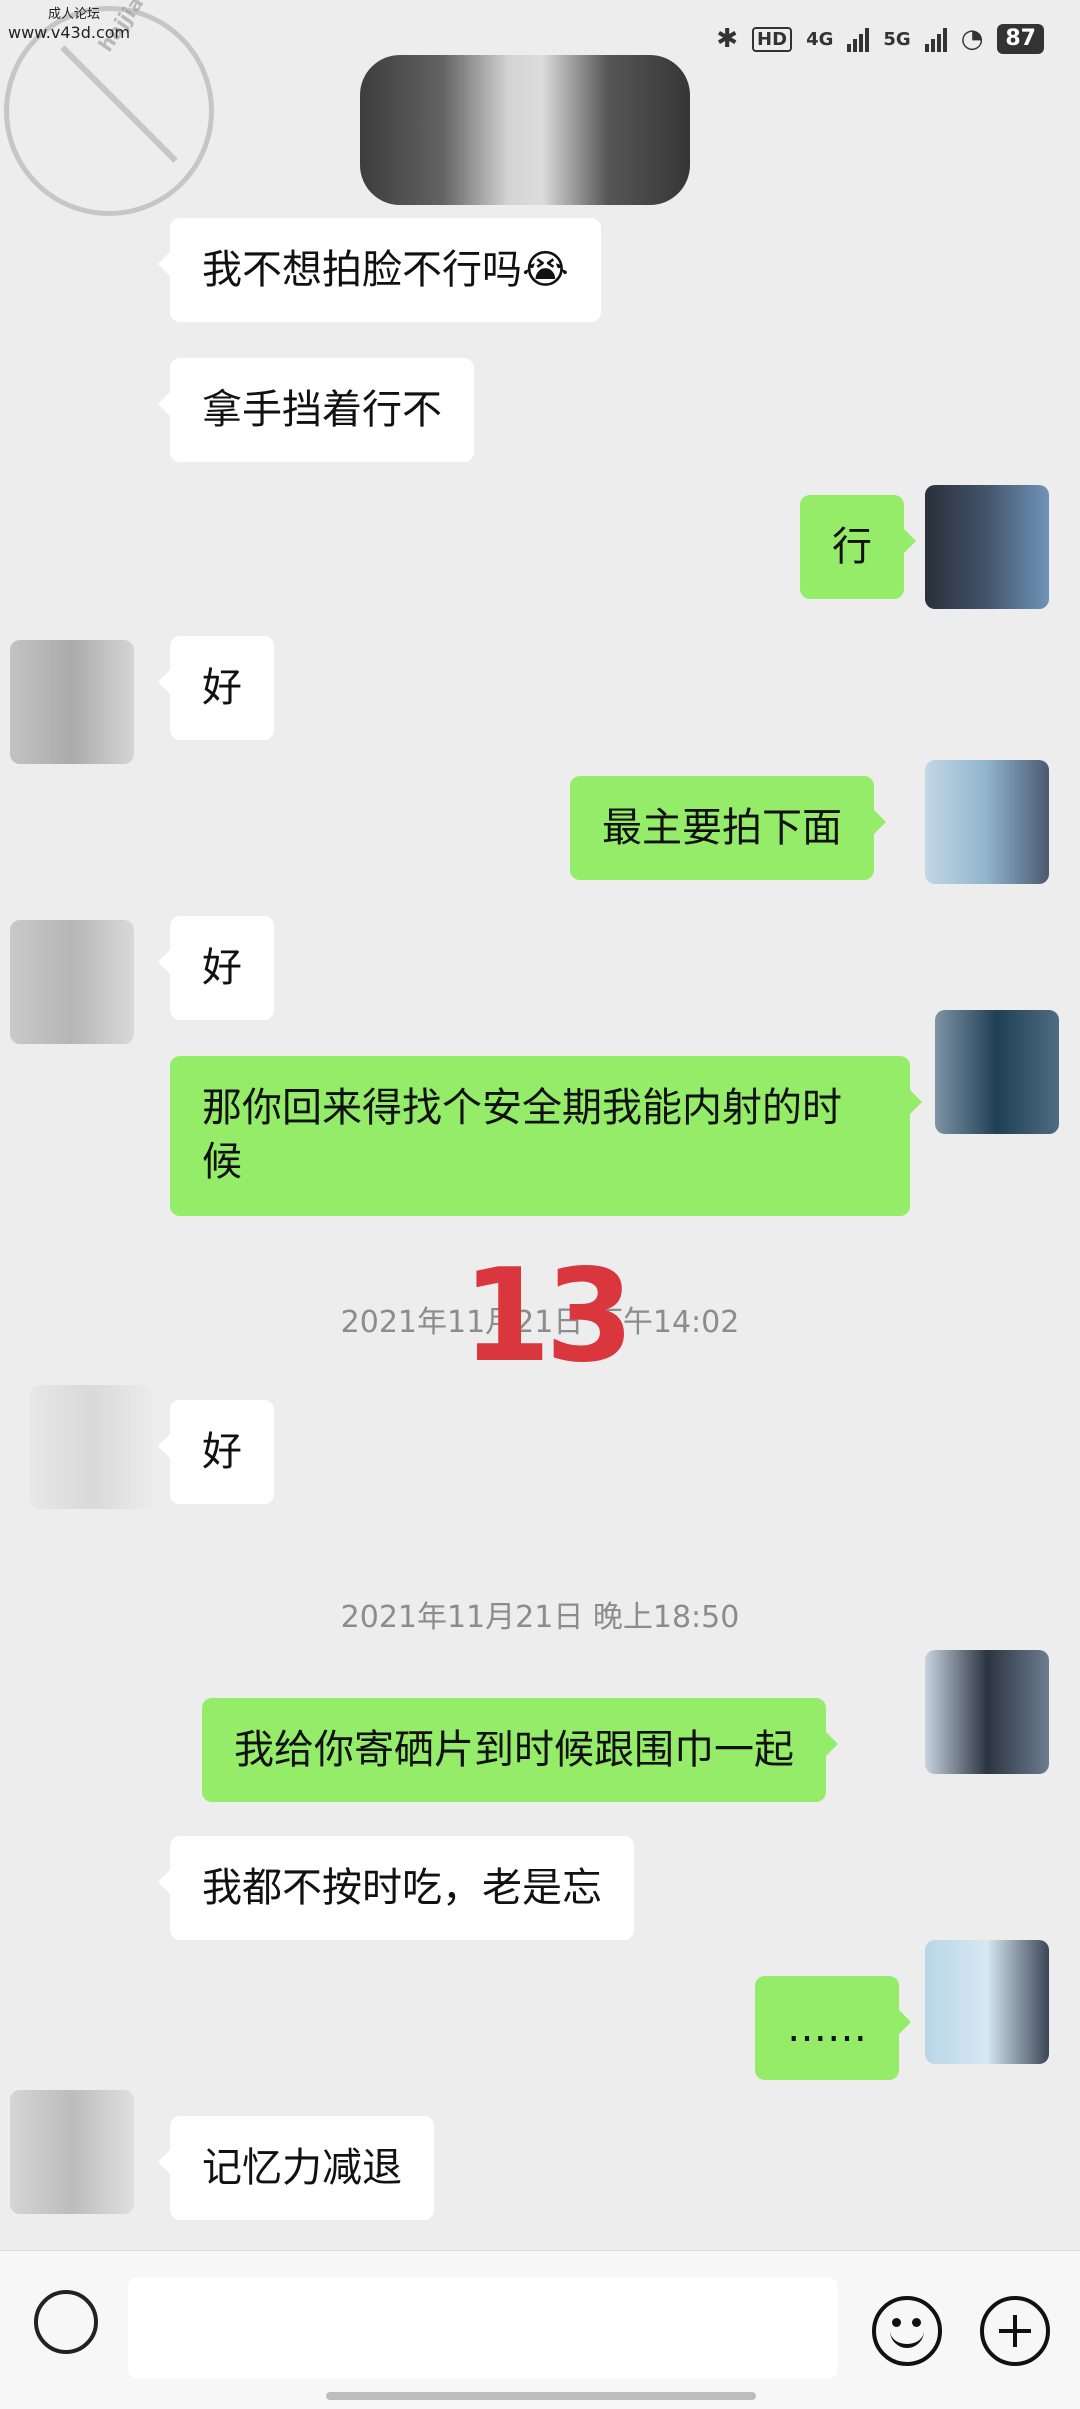 This screenshot has width=1080, height=2409. I want to click on wifi-icon: ◔, so click(972, 39).